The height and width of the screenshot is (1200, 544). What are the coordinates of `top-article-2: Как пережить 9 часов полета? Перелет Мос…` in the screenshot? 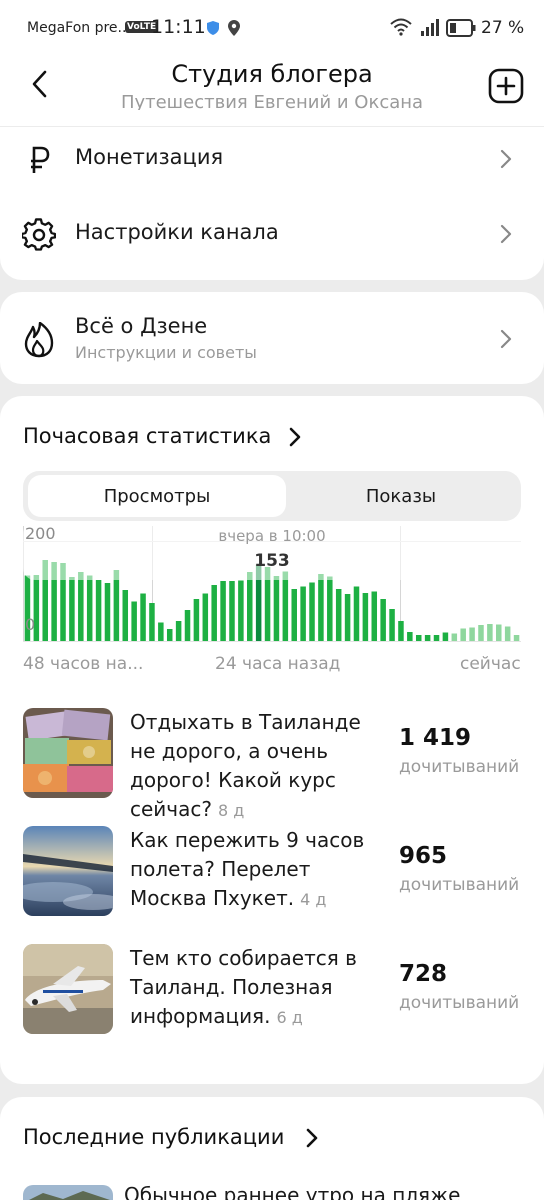 It's located at (272, 874).